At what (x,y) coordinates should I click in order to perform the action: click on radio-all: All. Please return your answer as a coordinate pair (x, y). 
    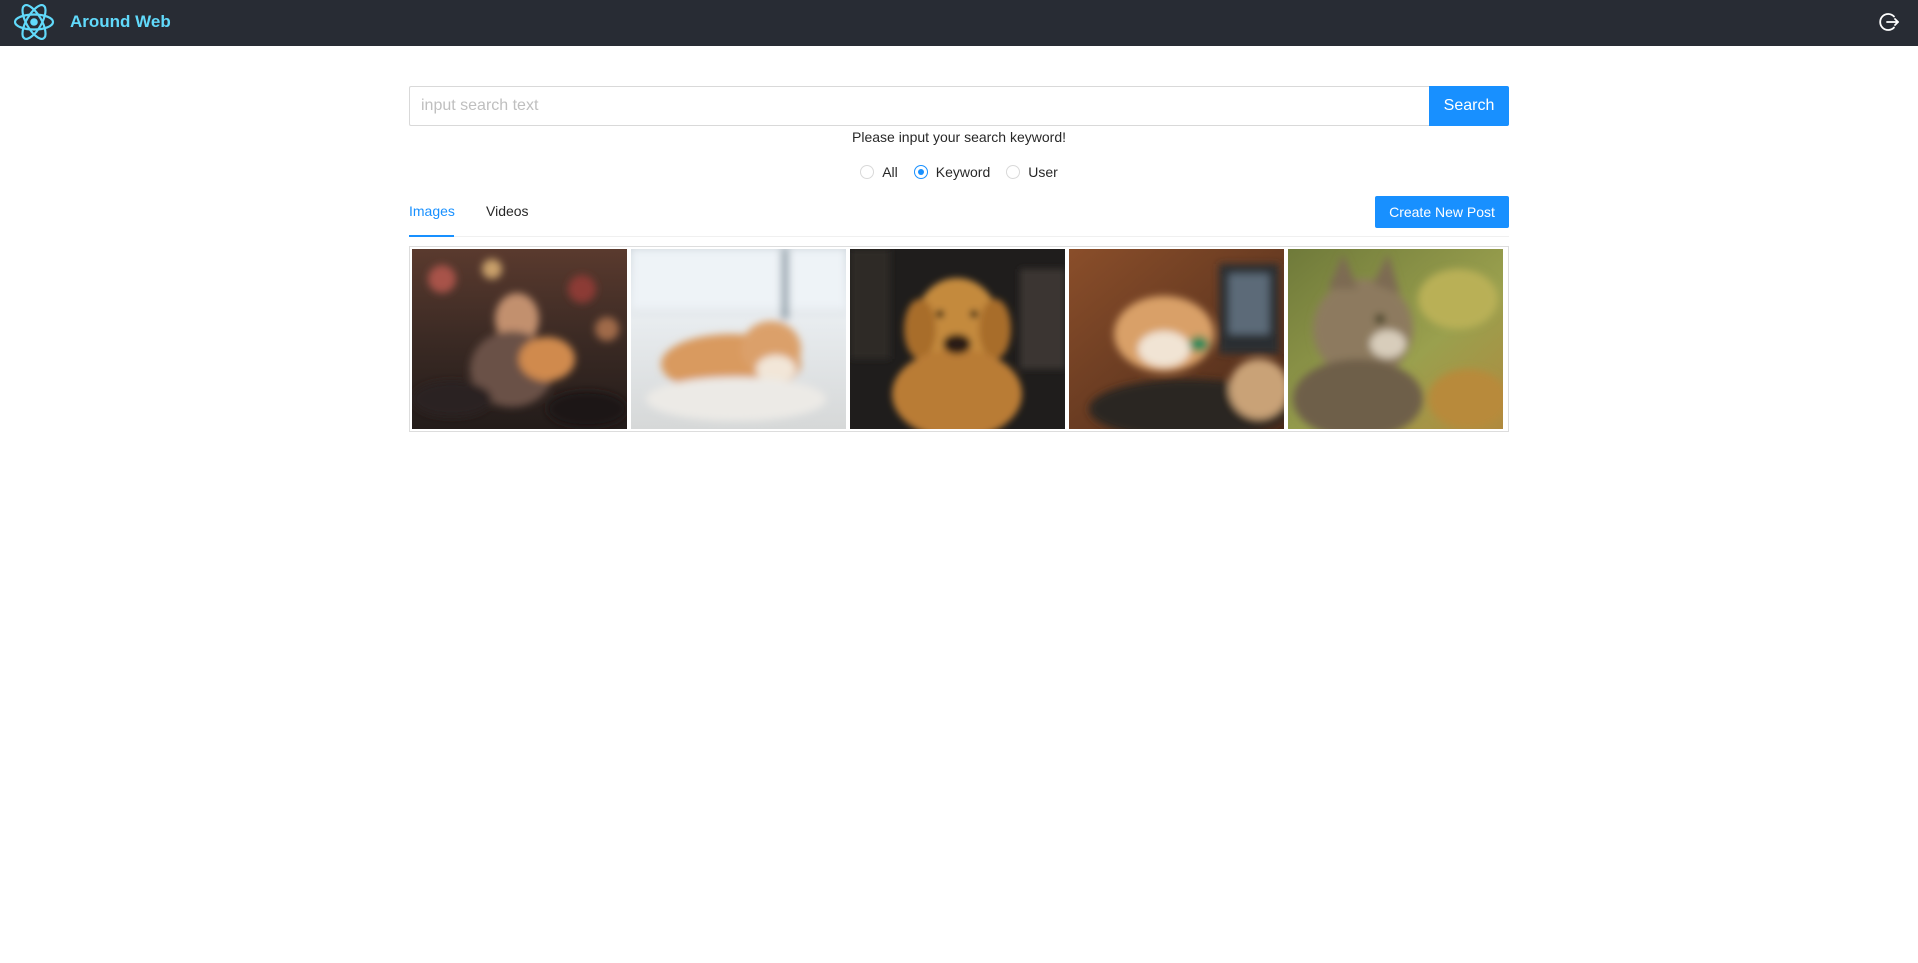
    Looking at the image, I should click on (879, 172).